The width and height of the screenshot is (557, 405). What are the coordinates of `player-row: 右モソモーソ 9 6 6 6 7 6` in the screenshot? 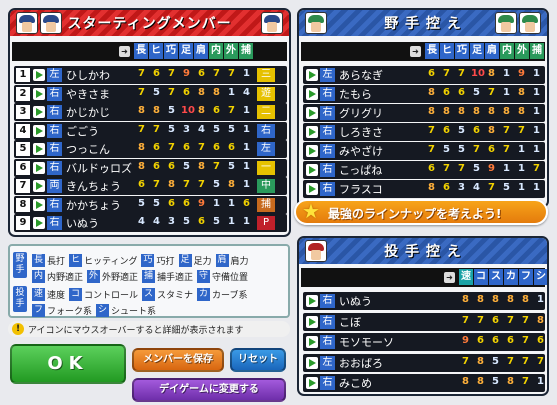 It's located at (424, 342).